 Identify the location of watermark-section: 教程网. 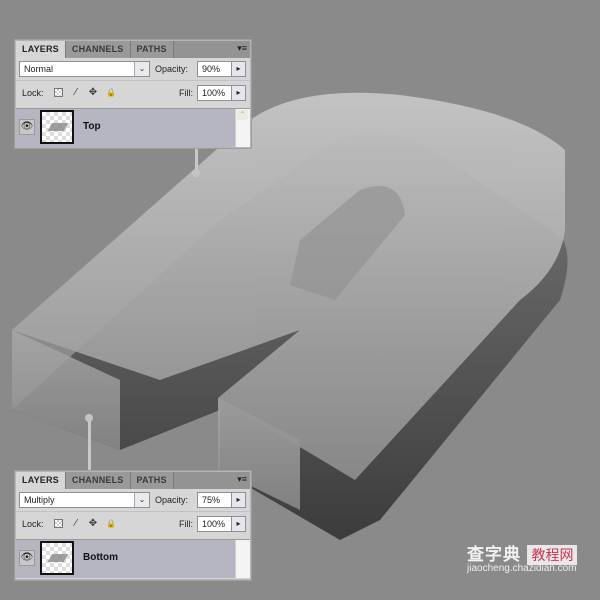
(552, 555).